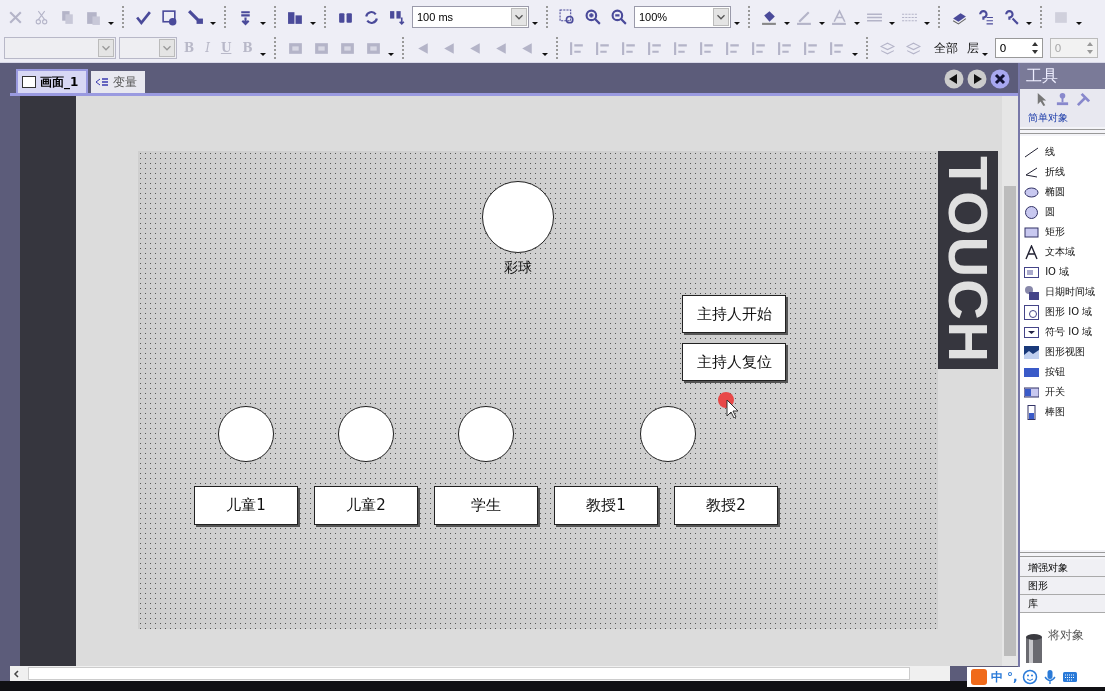 The width and height of the screenshot is (1105, 691). Describe the element at coordinates (1062, 392) in the screenshot. I see `tool-item: 开关` at that location.